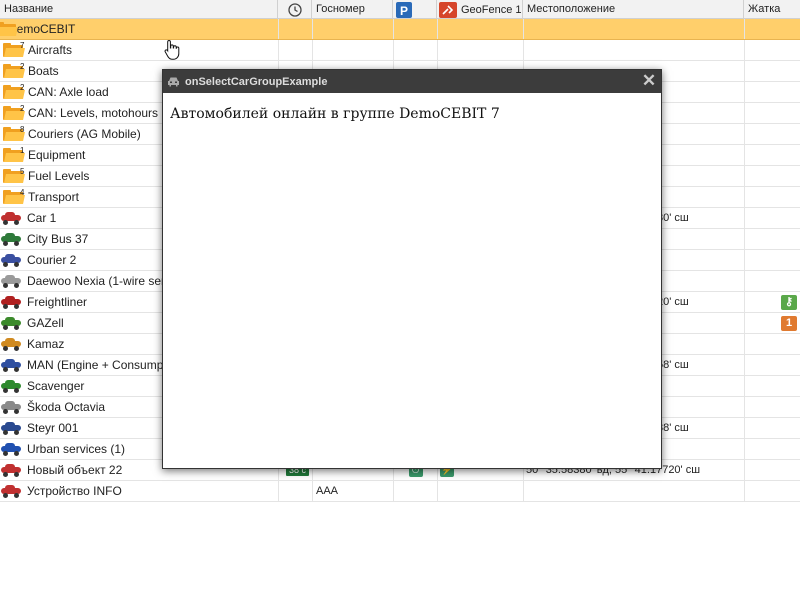 The image size is (800, 600). What do you see at coordinates (50, 50) in the screenshot?
I see `group-label: Aircrafts` at bounding box center [50, 50].